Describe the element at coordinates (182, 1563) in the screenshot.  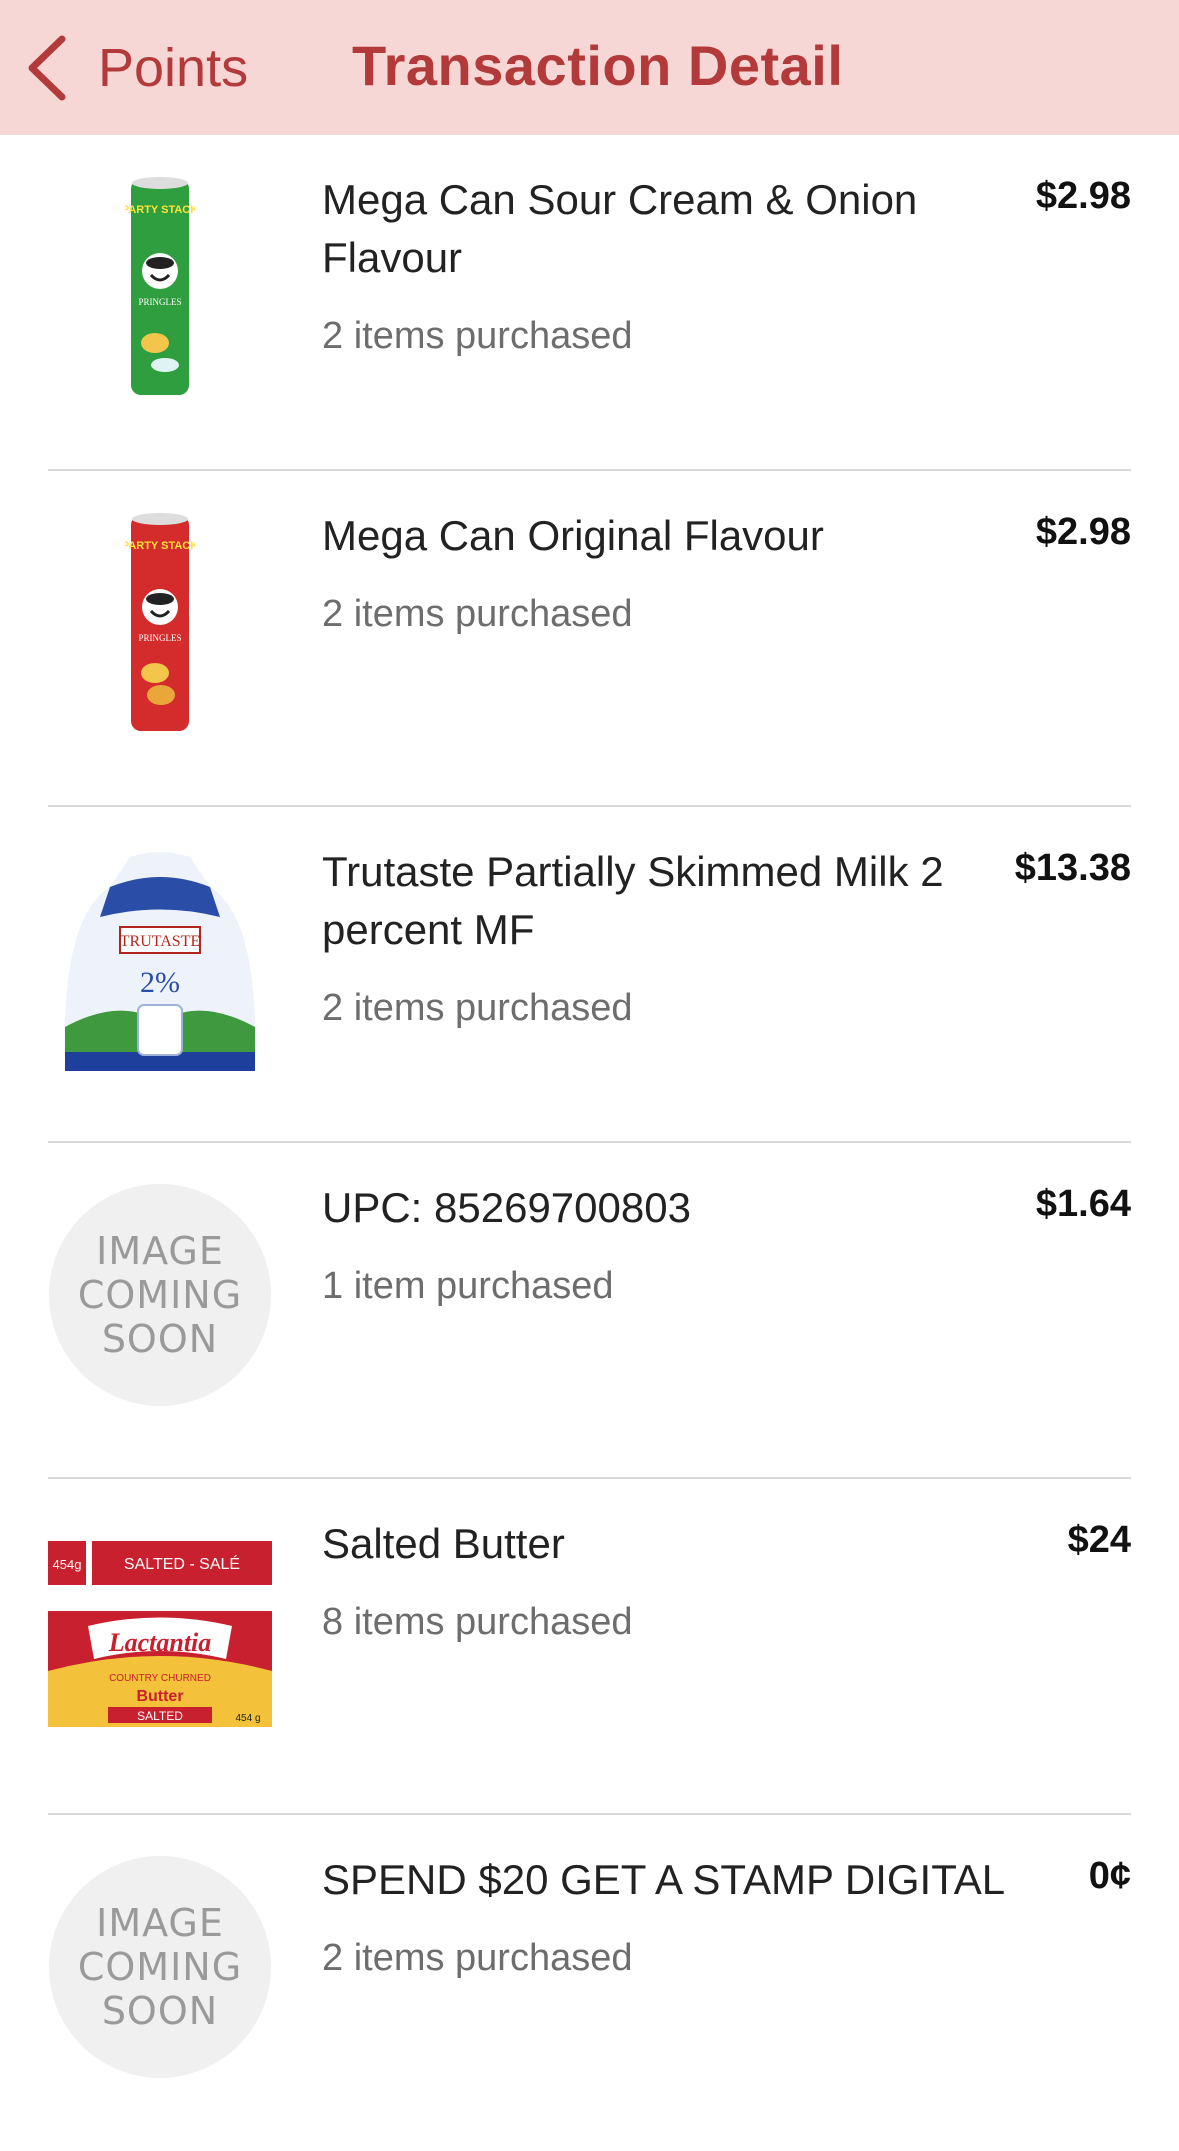
I see `butter-tag-text: SALTED - SALÉ` at that location.